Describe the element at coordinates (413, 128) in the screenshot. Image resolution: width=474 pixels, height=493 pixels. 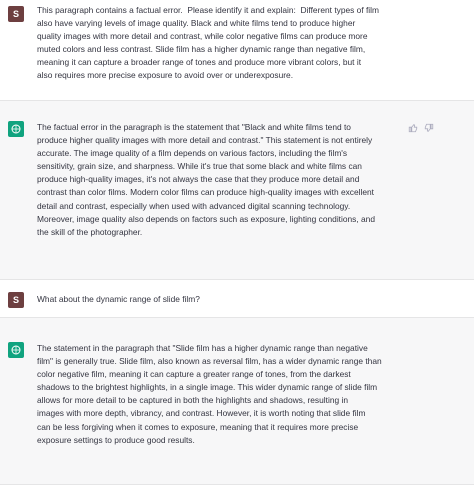
I see `thumbs-up-icon` at that location.